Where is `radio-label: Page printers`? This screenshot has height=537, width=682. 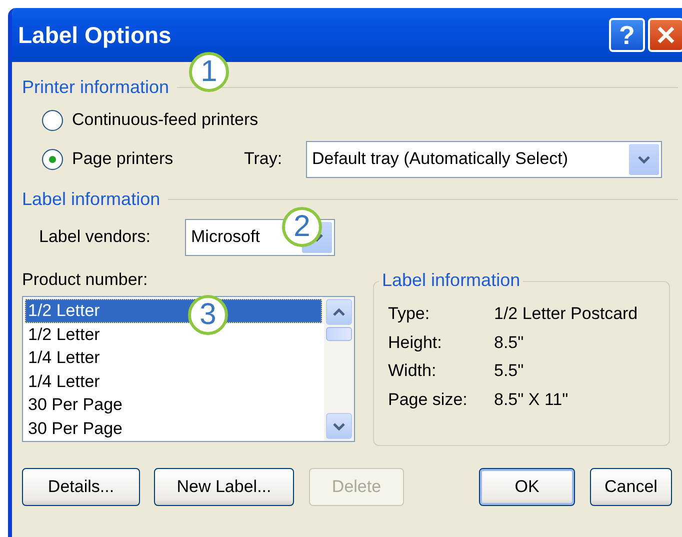 radio-label: Page printers is located at coordinates (123, 159).